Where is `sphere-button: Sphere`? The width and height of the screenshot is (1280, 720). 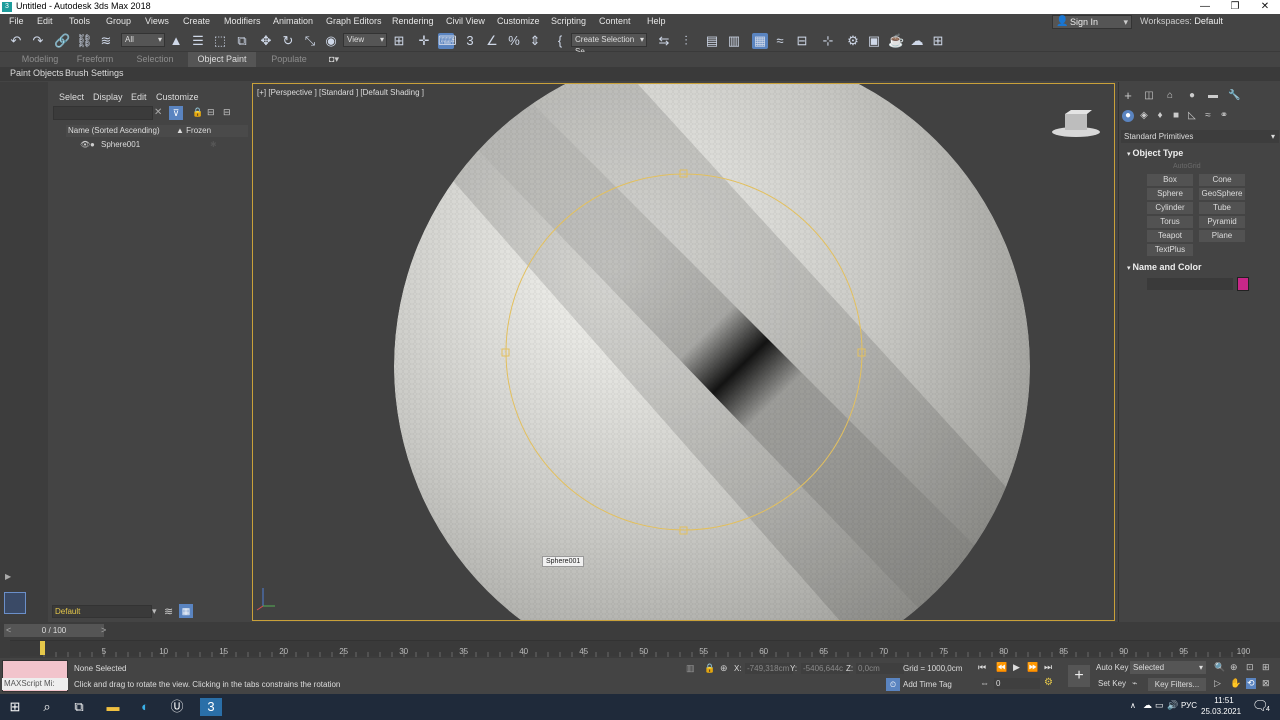
sphere-button: Sphere is located at coordinates (1170, 194).